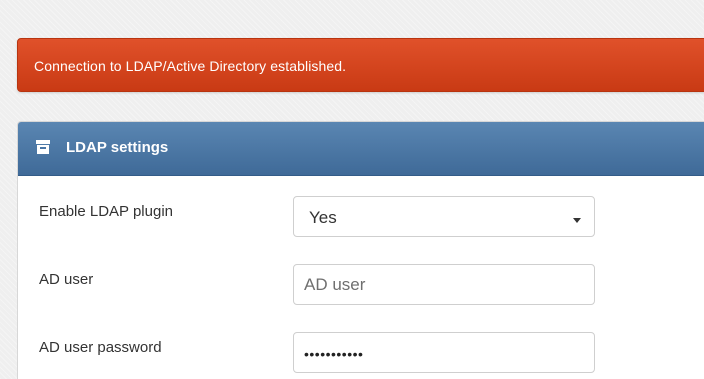 Image resolution: width=704 pixels, height=379 pixels. What do you see at coordinates (444, 352) in the screenshot?
I see `ad-user-password-input: •••••••••••` at bounding box center [444, 352].